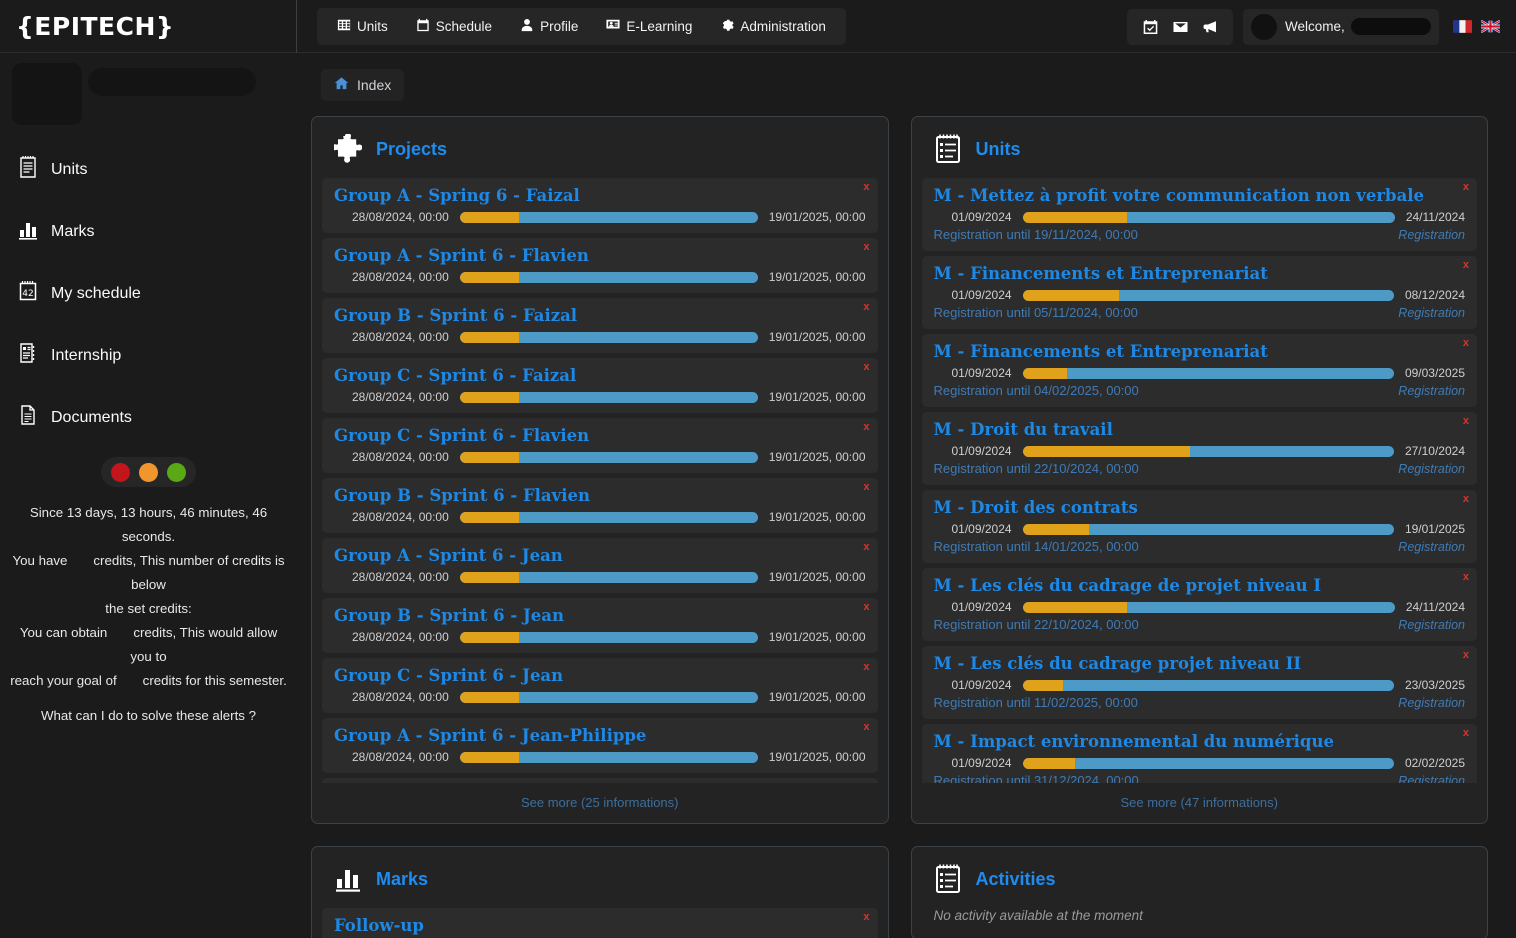  I want to click on item-title: Group B - Sprint 6 - Faizal, so click(600, 316).